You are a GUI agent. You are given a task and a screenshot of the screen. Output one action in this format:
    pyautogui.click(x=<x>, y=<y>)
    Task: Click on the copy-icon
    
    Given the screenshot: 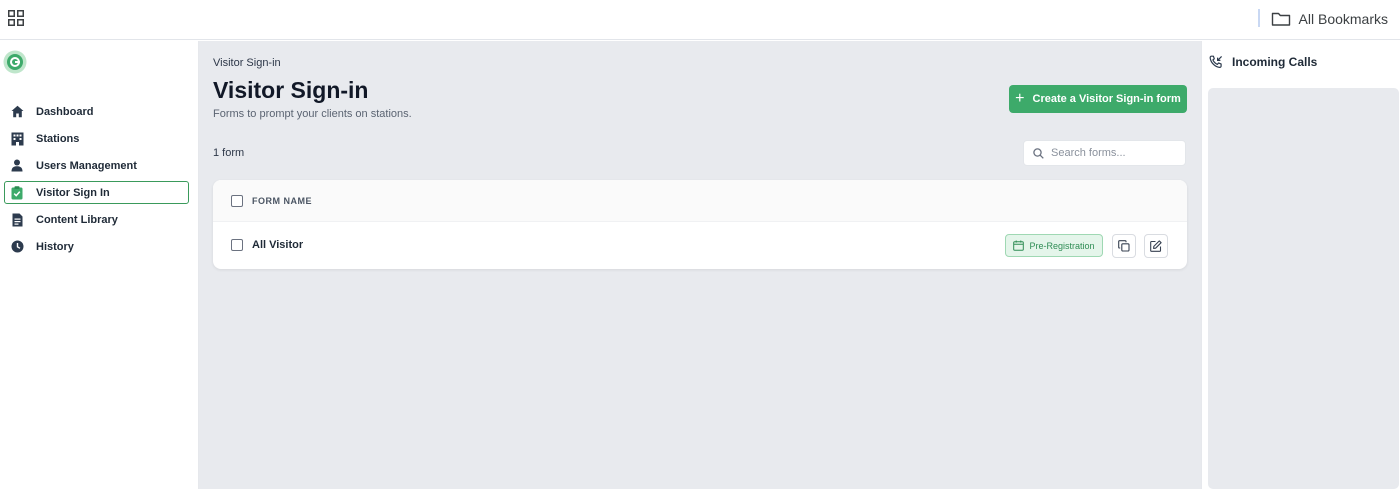 What is the action you would take?
    pyautogui.click(x=1124, y=246)
    